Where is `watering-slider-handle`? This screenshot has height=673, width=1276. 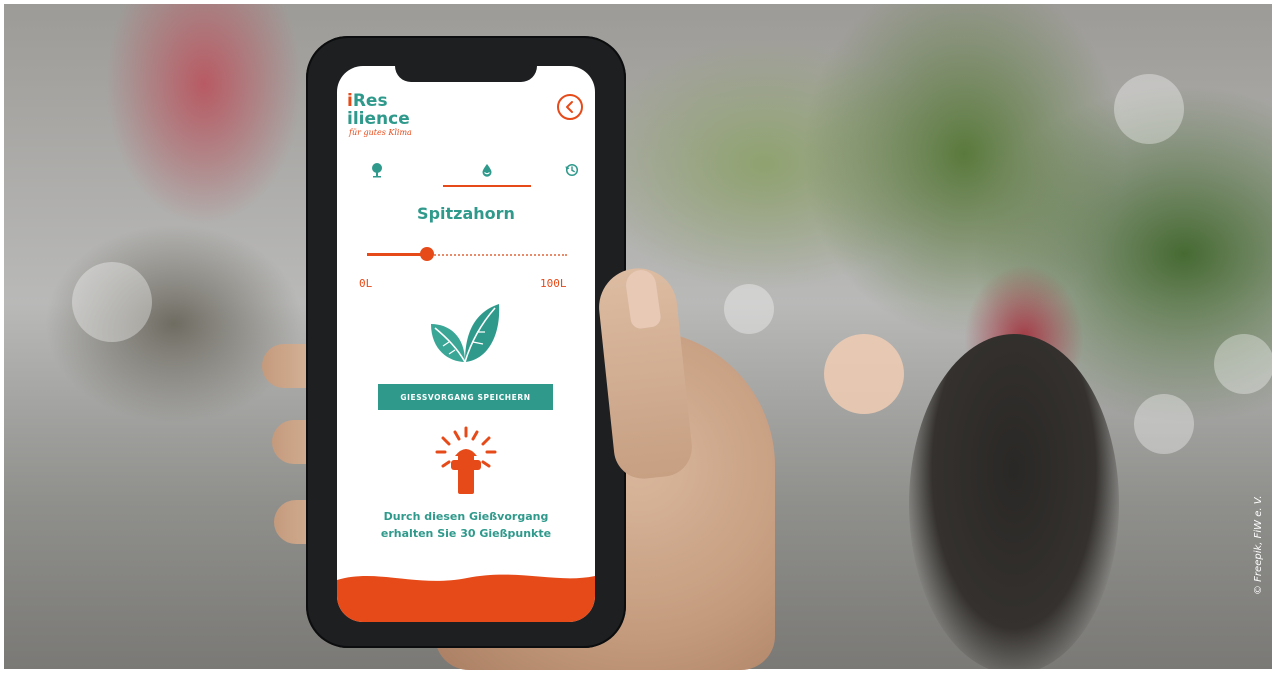 watering-slider-handle is located at coordinates (427, 254).